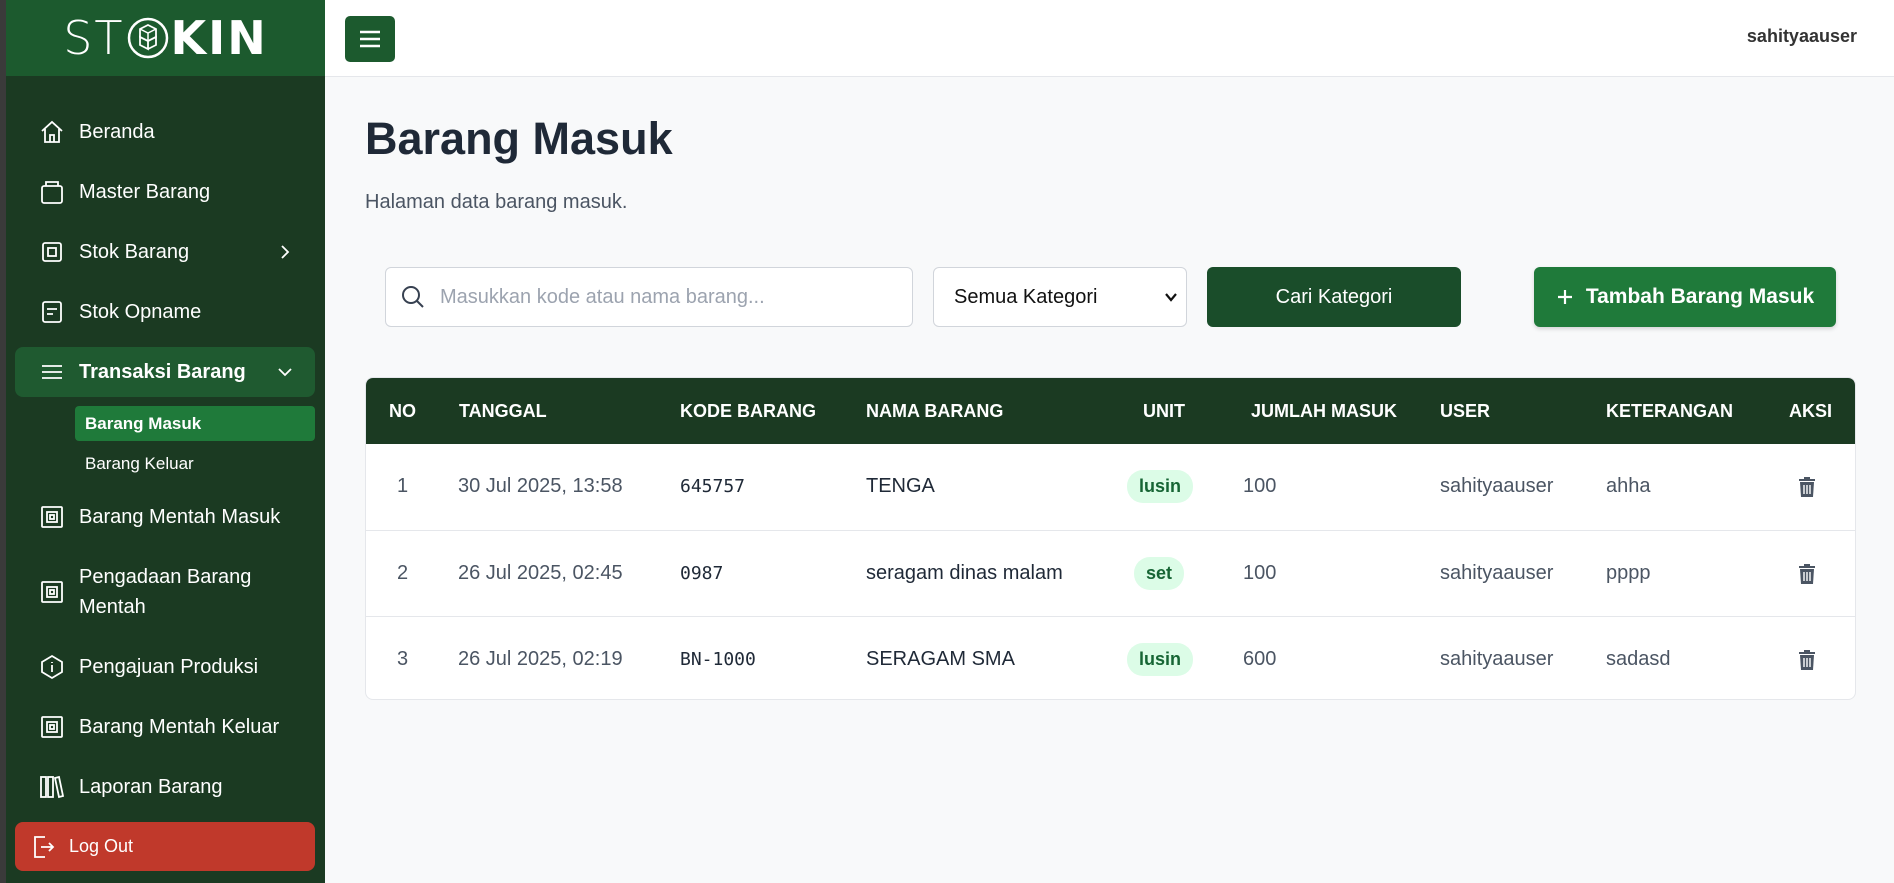 The width and height of the screenshot is (1894, 883). Describe the element at coordinates (503, 410) in the screenshot. I see `column-header-tanggal: TANGGAL` at that location.